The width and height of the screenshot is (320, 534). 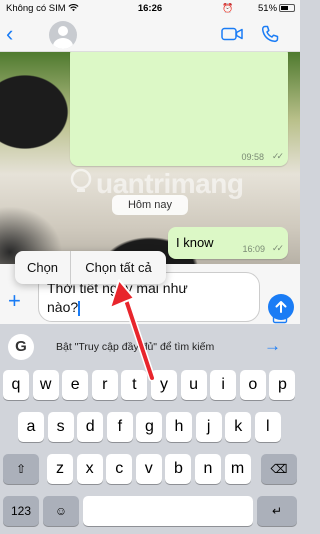 I want to click on watermark-bulb-icon, so click(x=81, y=180).